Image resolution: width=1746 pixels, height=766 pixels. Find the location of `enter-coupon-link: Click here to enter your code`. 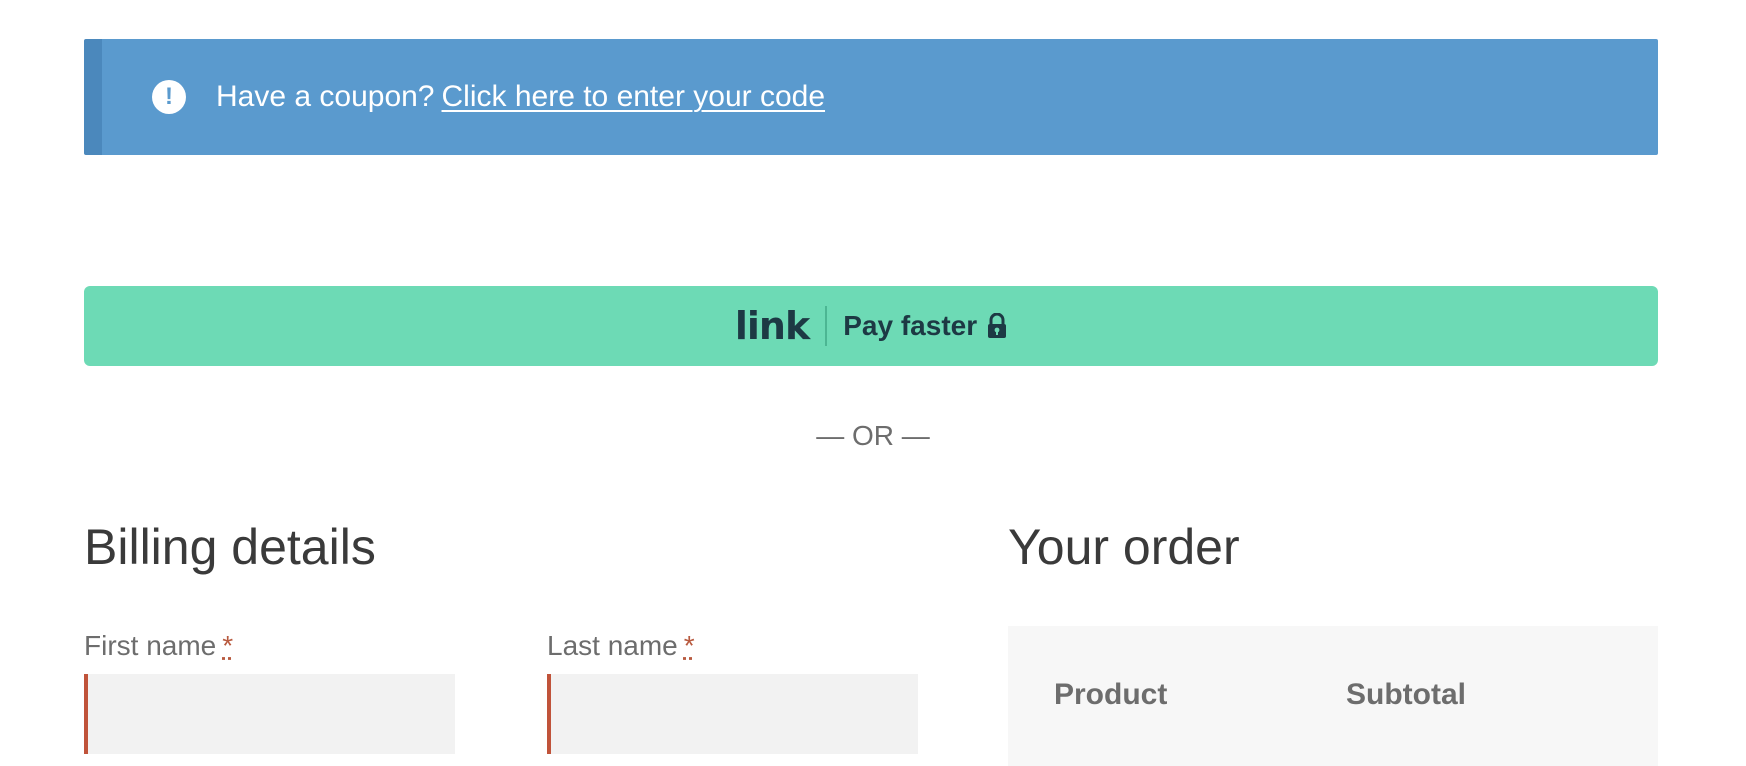

enter-coupon-link: Click here to enter your code is located at coordinates (634, 97).